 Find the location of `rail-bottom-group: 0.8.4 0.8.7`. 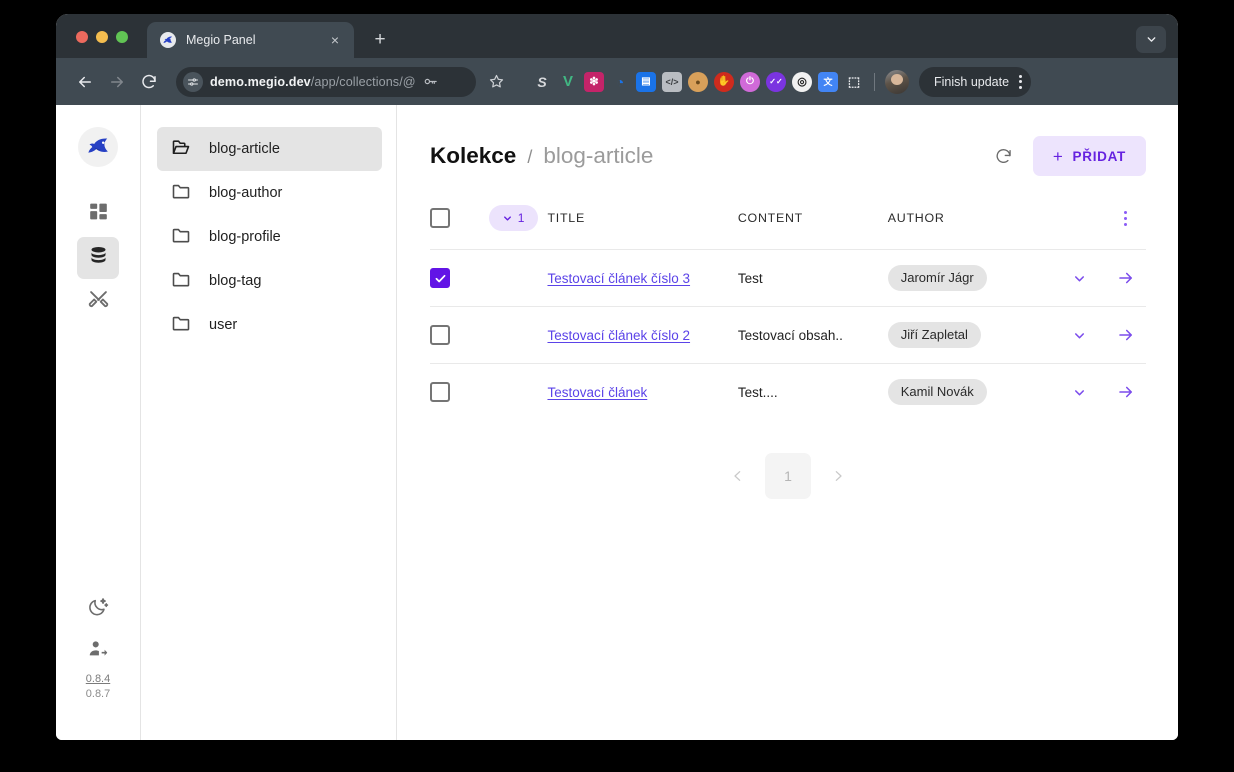

rail-bottom-group: 0.8.4 0.8.7 is located at coordinates (98, 645).